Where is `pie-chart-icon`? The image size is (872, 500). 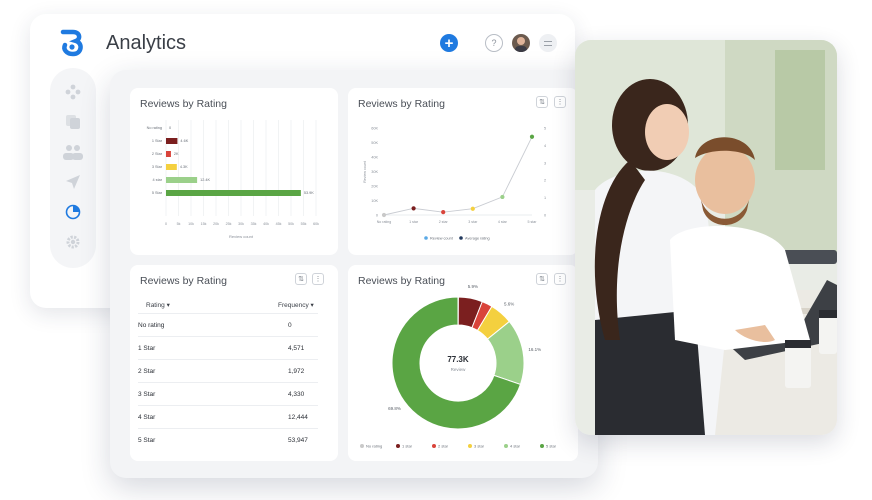 pie-chart-icon is located at coordinates (73, 212).